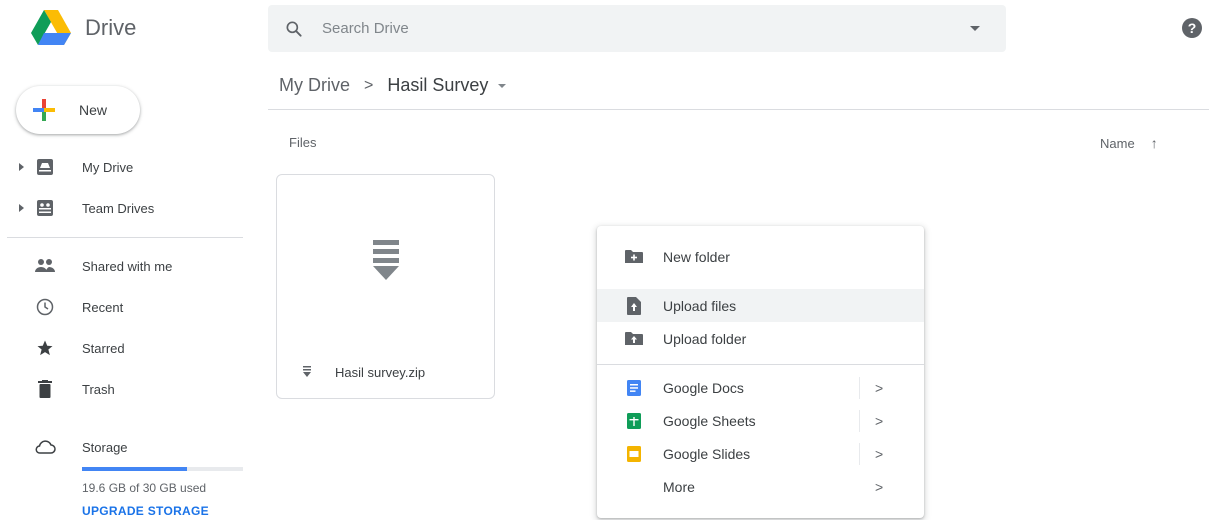 The image size is (1209, 520). Describe the element at coordinates (634, 257) in the screenshot. I see `new-folder-icon` at that location.